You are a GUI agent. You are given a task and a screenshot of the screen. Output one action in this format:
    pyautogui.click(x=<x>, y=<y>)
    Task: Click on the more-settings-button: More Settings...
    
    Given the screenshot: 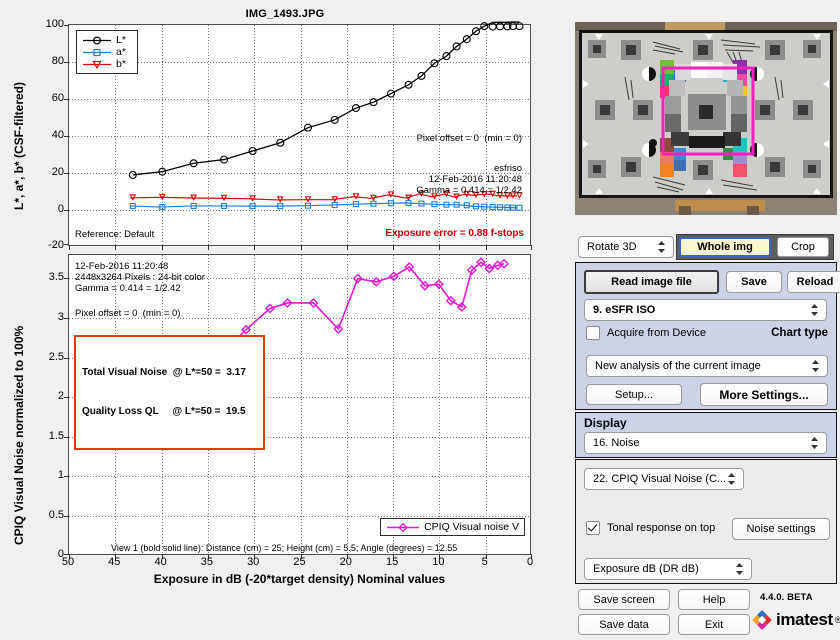 What is the action you would take?
    pyautogui.click(x=764, y=394)
    